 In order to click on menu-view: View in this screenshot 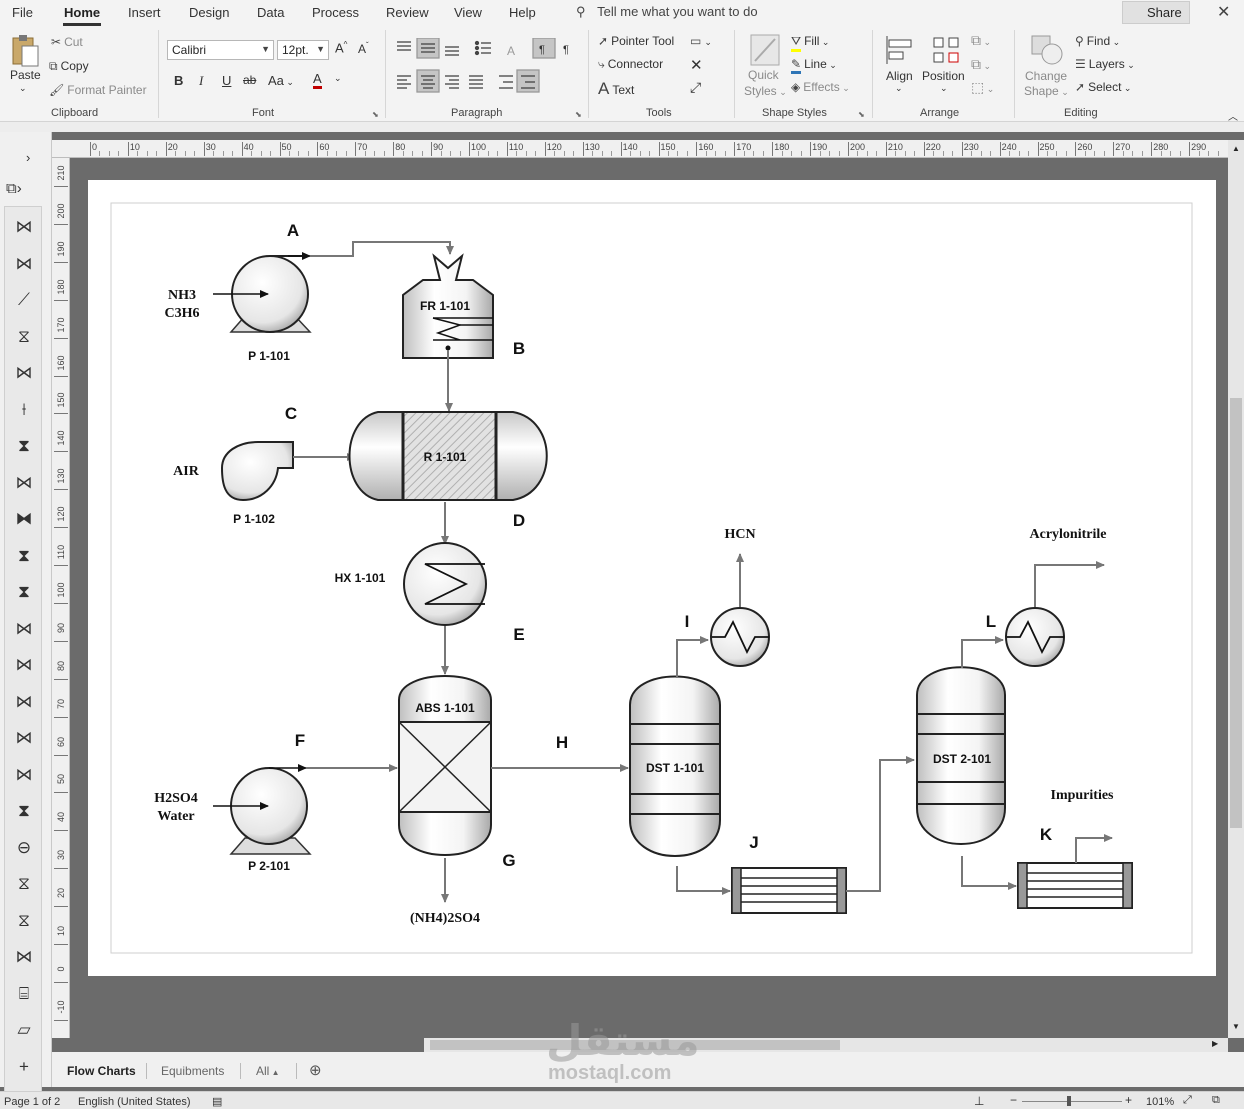, I will do `click(468, 12)`.